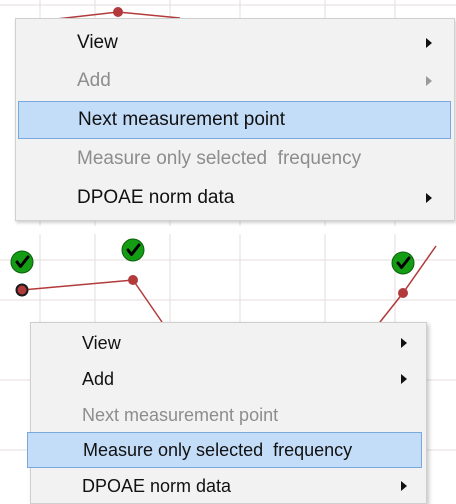  Describe the element at coordinates (228, 230) in the screenshot. I see `panel-separator` at that location.